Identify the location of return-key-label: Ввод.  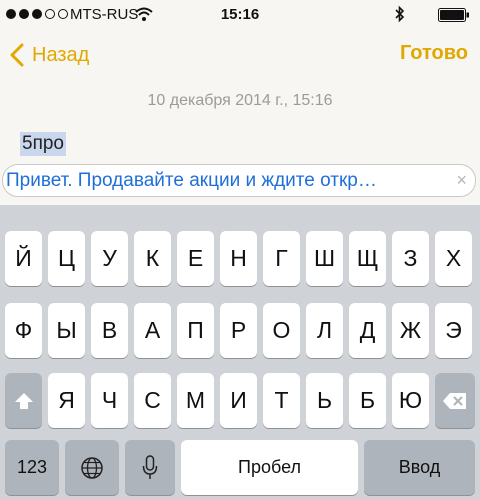
(419, 467).